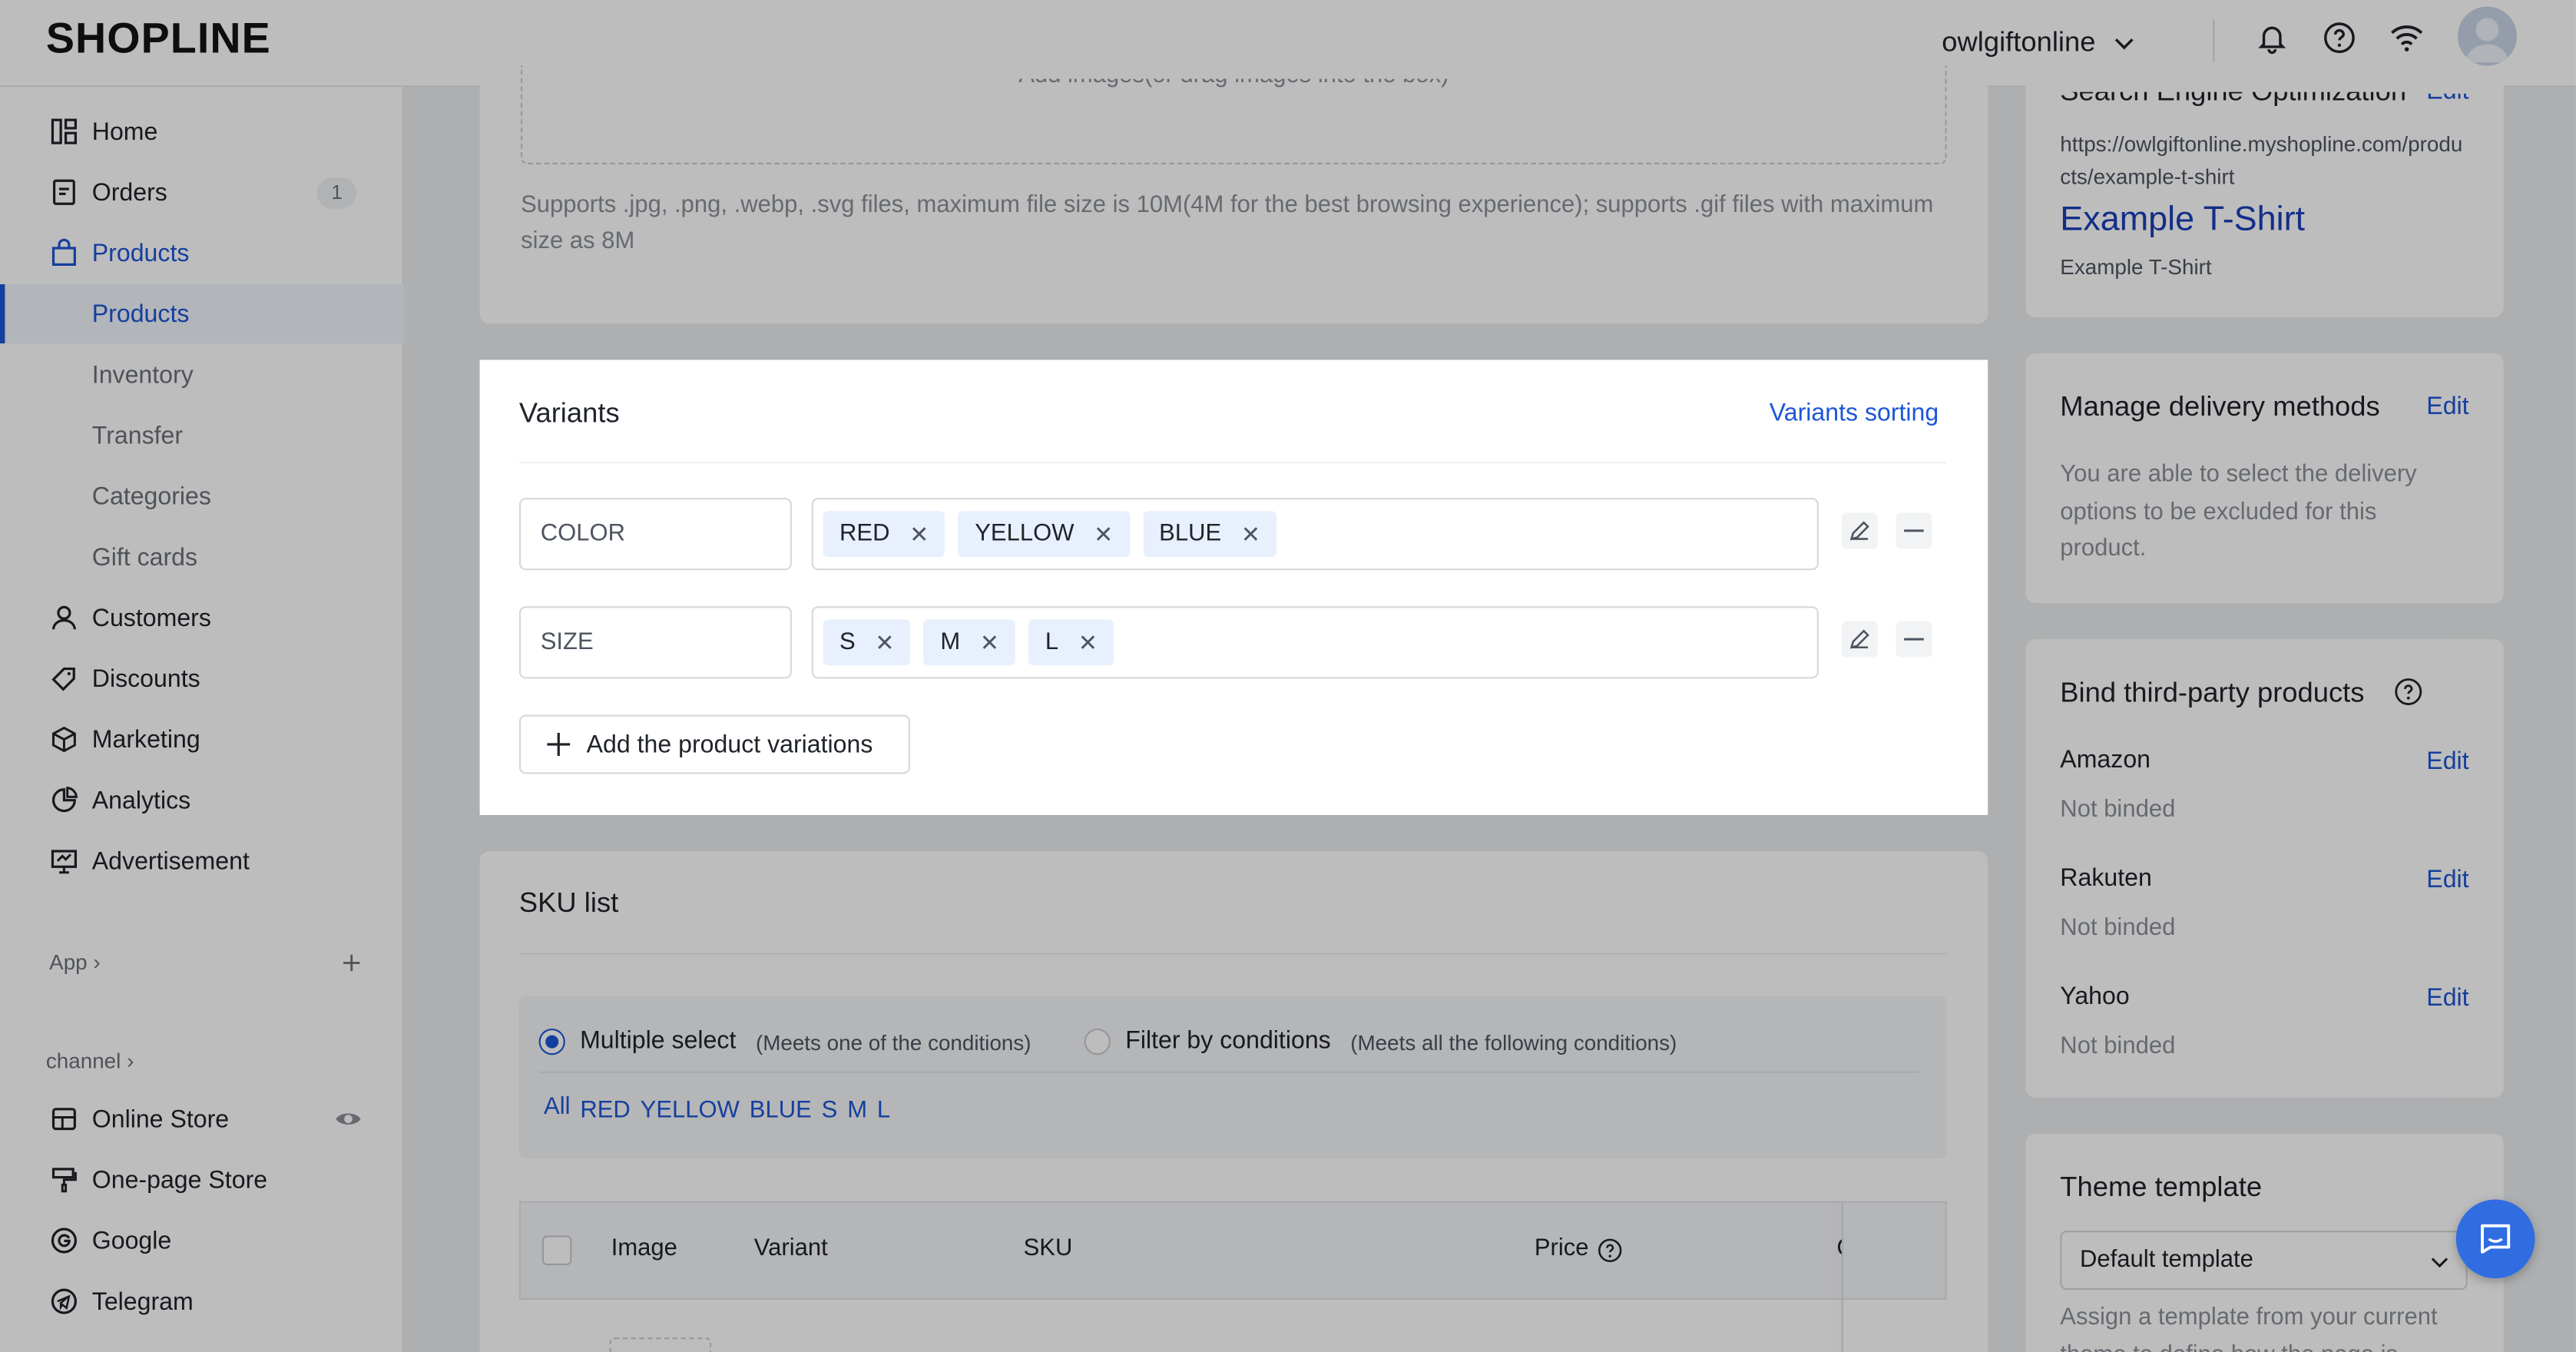  I want to click on theme-template-select: Default template, so click(2264, 1261).